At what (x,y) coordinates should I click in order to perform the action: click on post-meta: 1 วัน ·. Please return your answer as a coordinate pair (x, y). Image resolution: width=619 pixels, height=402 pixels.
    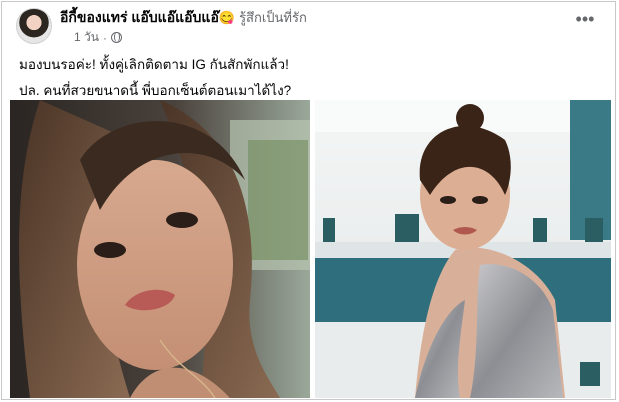
    Looking at the image, I should click on (98, 37).